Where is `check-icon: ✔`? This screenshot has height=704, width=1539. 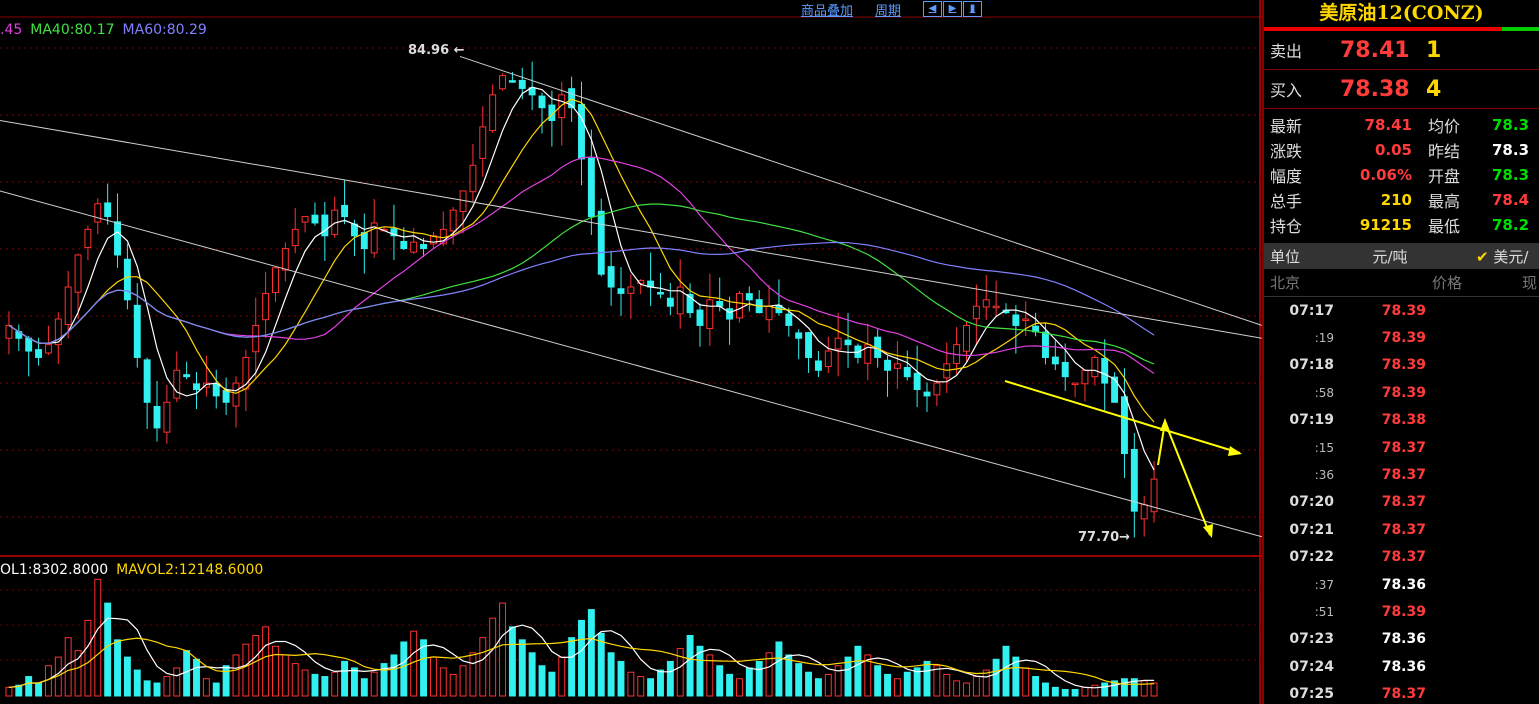
check-icon: ✔ is located at coordinates (1482, 256).